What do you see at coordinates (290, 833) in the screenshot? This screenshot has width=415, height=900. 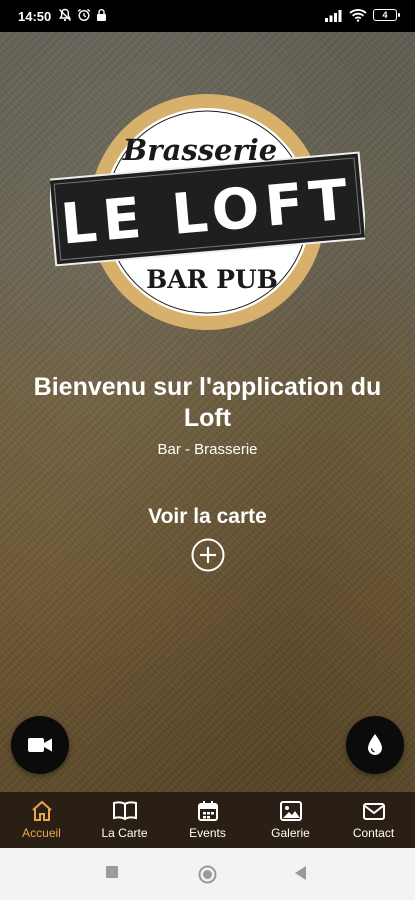 I see `nav-label-galerie: Galerie` at bounding box center [290, 833].